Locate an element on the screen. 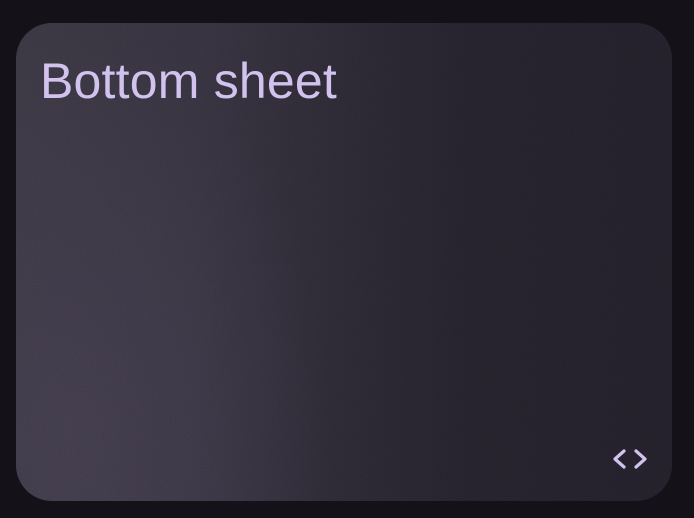  card-title: Bottom sheet is located at coordinates (189, 81).